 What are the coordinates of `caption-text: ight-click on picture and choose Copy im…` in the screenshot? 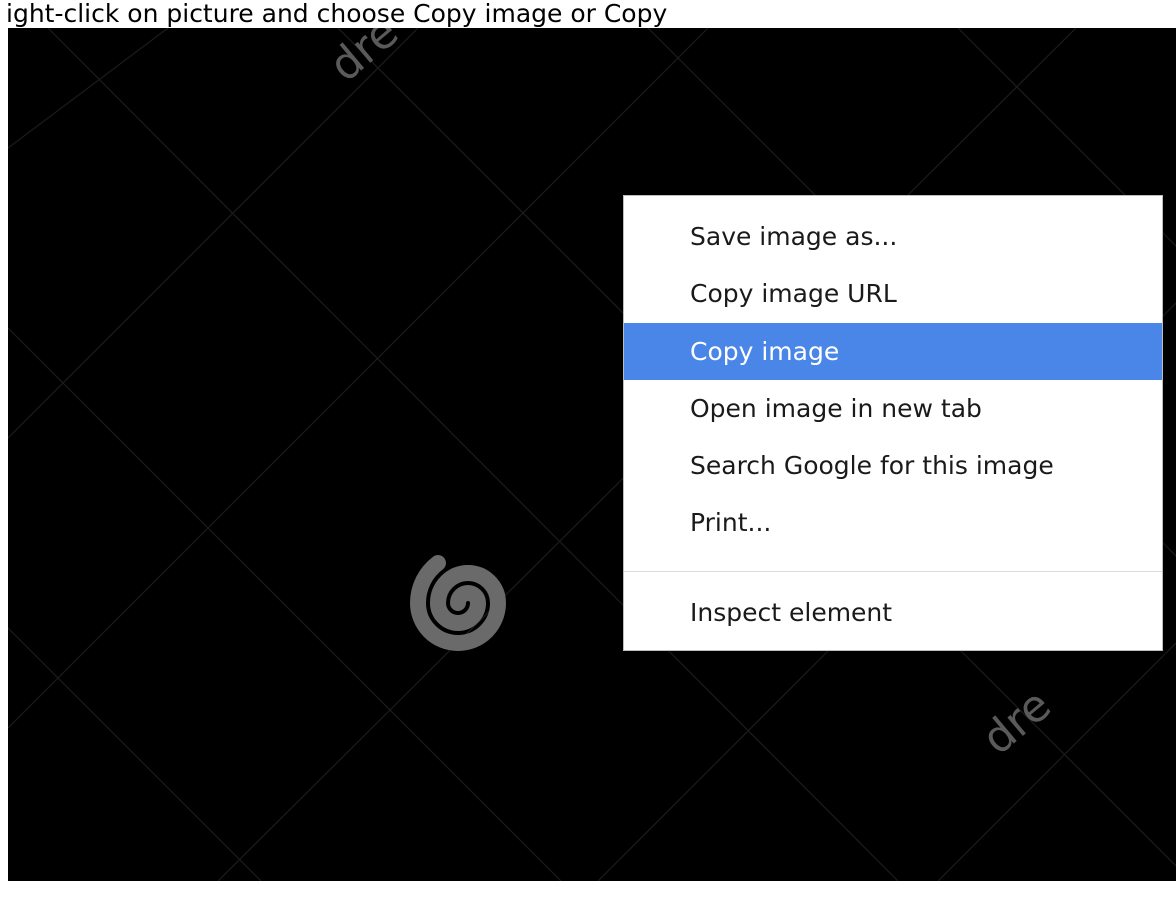 It's located at (588, 14).